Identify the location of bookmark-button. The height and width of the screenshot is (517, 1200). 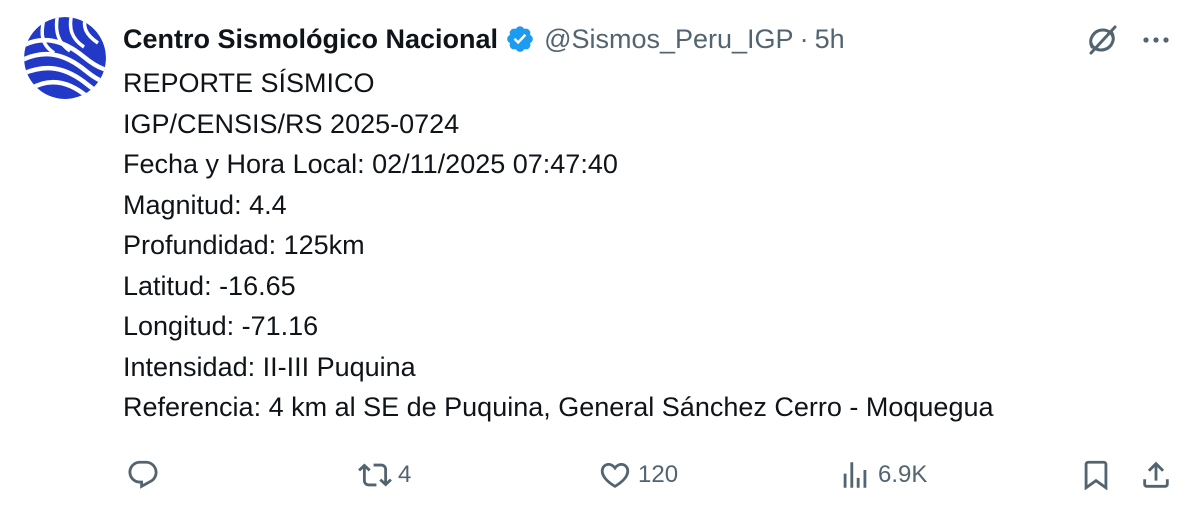
(1096, 475).